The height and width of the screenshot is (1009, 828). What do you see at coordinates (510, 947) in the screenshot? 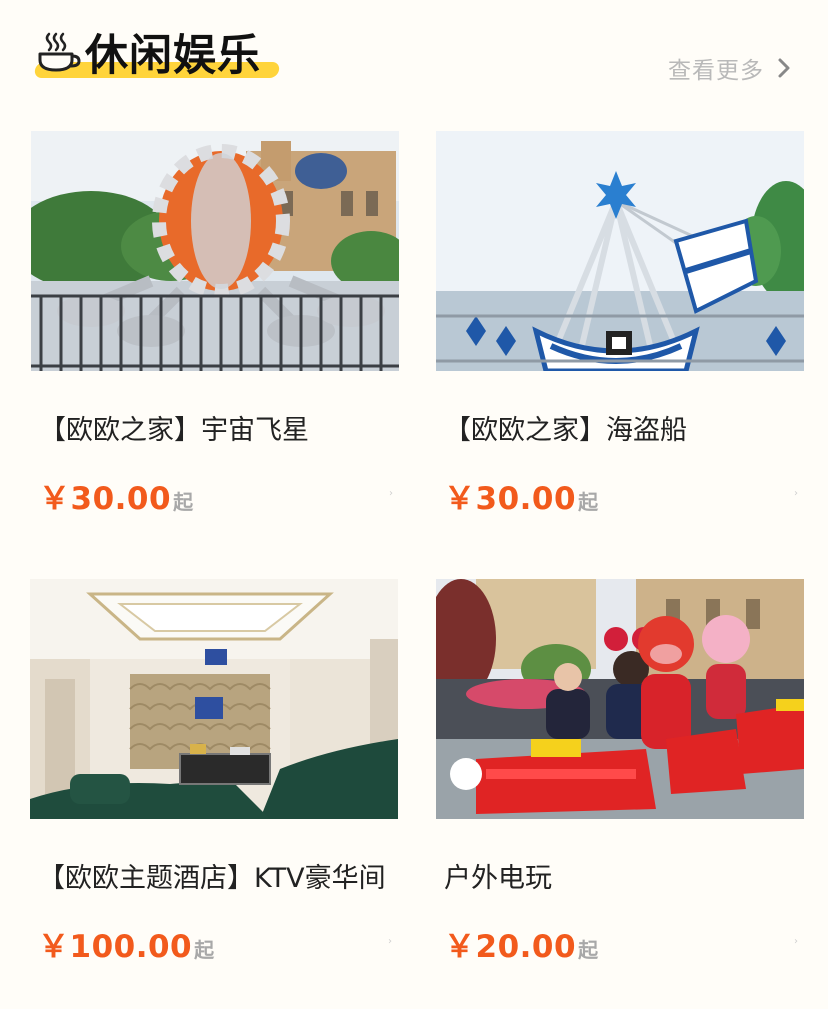
I see `price-value: ￥20.00` at bounding box center [510, 947].